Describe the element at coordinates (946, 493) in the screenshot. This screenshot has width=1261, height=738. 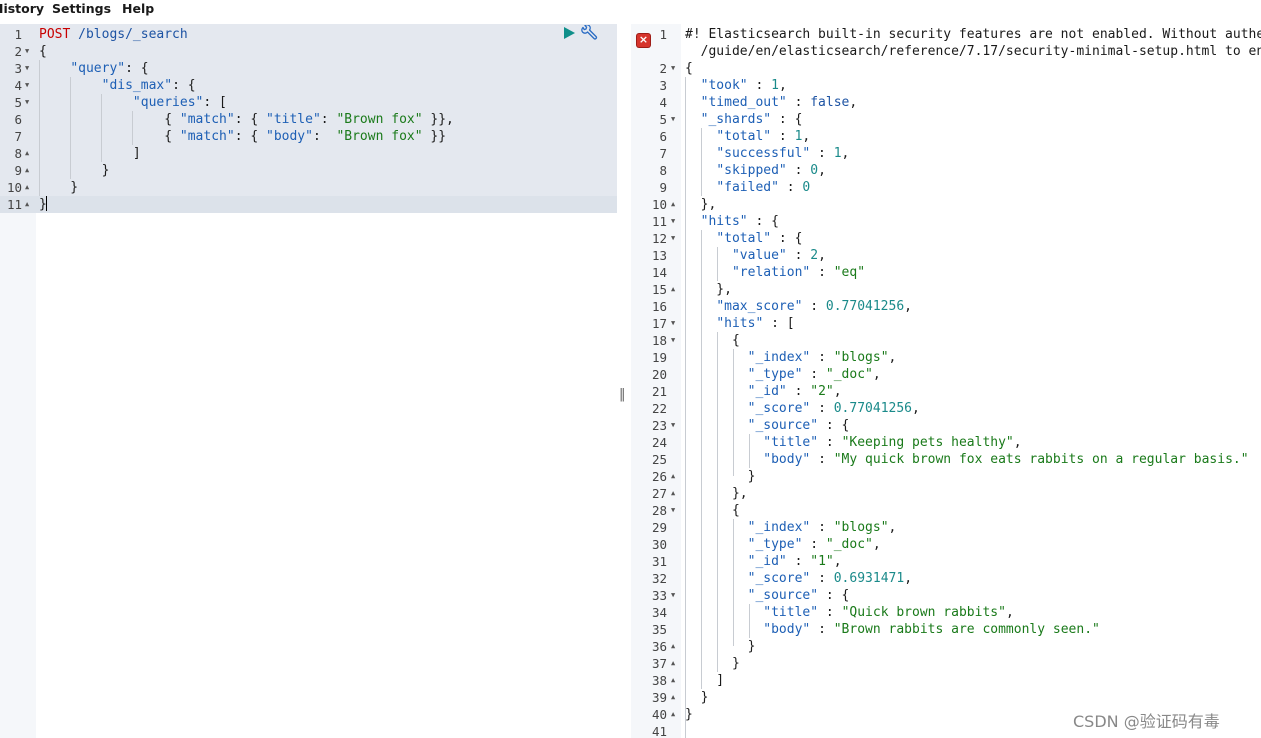
I see `code-line: 27 ▲ },` at that location.